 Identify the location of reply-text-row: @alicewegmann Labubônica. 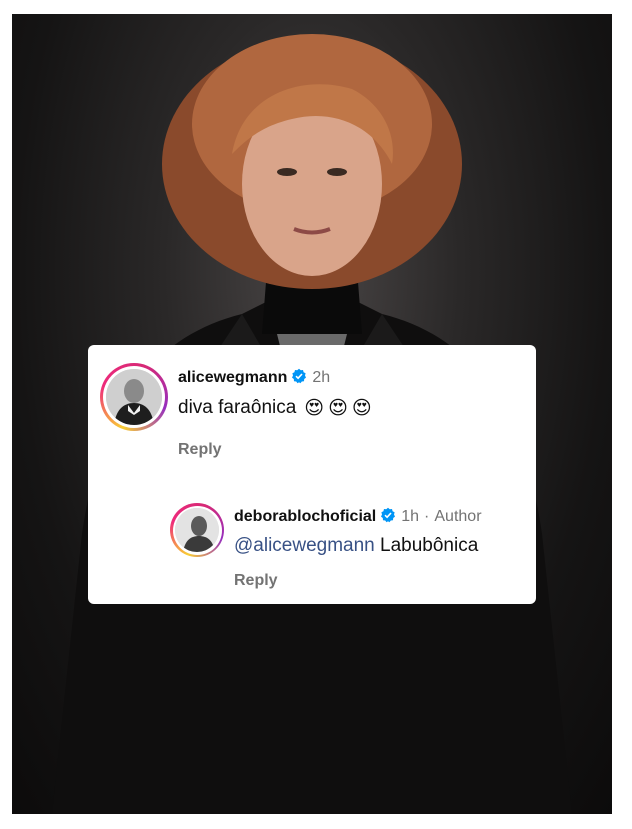
(379, 546).